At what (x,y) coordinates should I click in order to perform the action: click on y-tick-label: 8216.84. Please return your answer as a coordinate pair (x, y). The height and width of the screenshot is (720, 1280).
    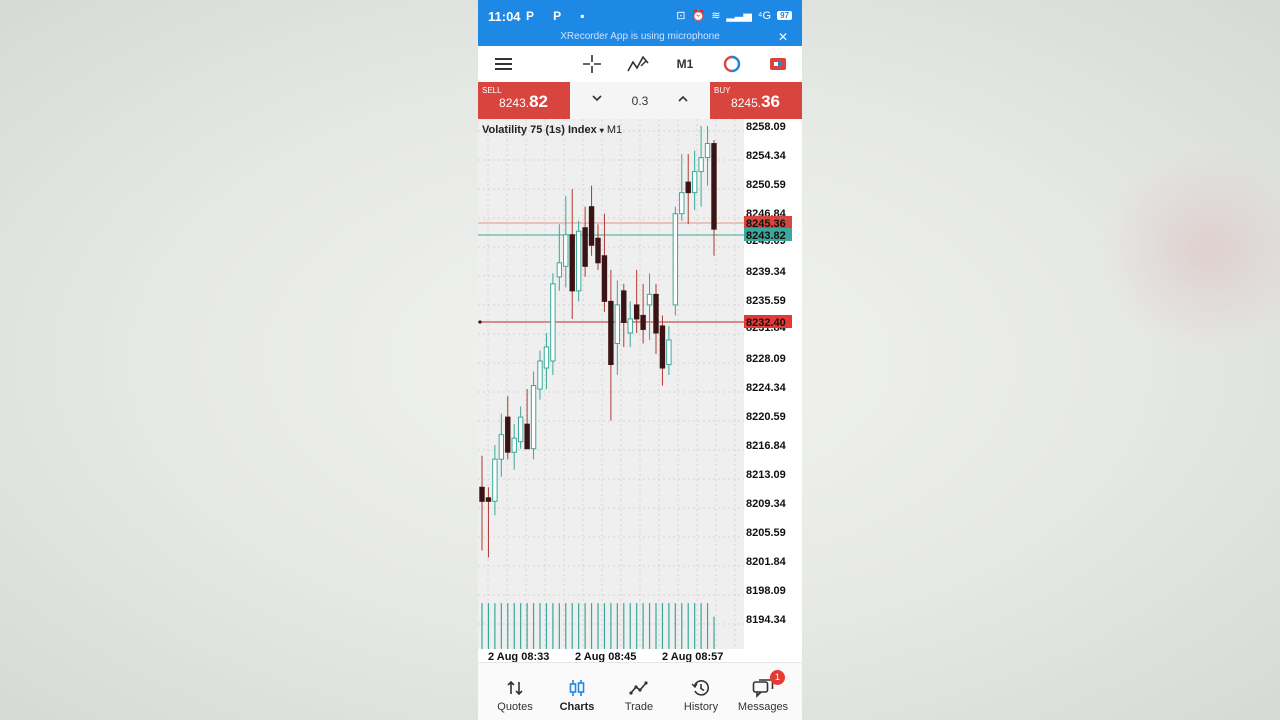
    Looking at the image, I should click on (766, 446).